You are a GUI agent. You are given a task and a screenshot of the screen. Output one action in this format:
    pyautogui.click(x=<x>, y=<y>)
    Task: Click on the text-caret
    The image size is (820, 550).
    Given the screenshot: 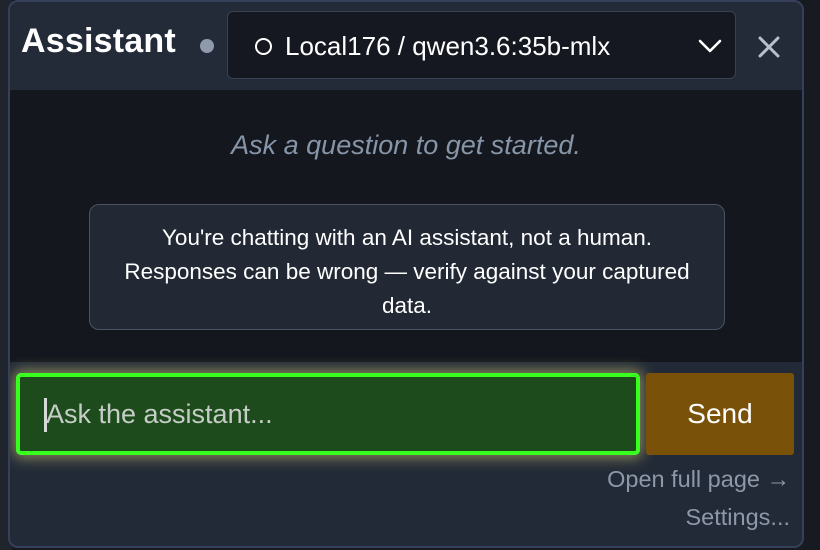 What is the action you would take?
    pyautogui.click(x=45, y=415)
    